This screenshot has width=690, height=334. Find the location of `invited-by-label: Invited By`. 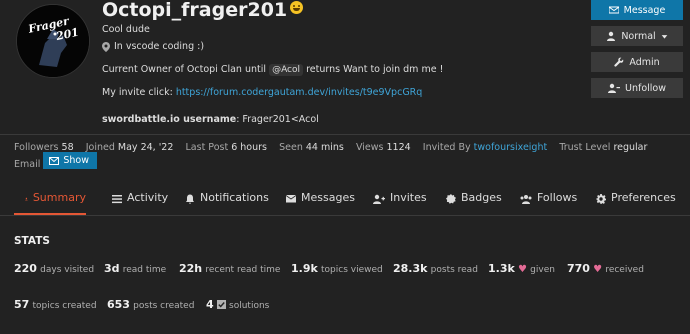

invited-by-label: Invited By is located at coordinates (446, 147).